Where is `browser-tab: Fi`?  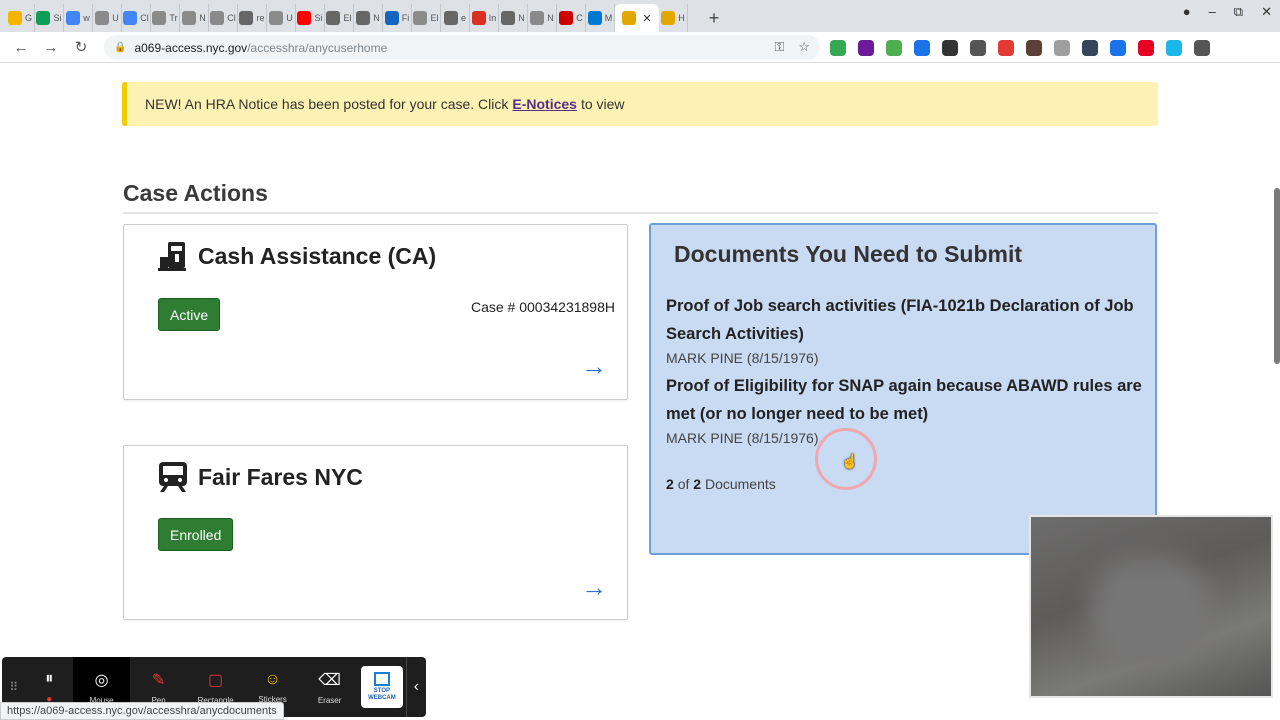
browser-tab: Fi is located at coordinates (397, 18).